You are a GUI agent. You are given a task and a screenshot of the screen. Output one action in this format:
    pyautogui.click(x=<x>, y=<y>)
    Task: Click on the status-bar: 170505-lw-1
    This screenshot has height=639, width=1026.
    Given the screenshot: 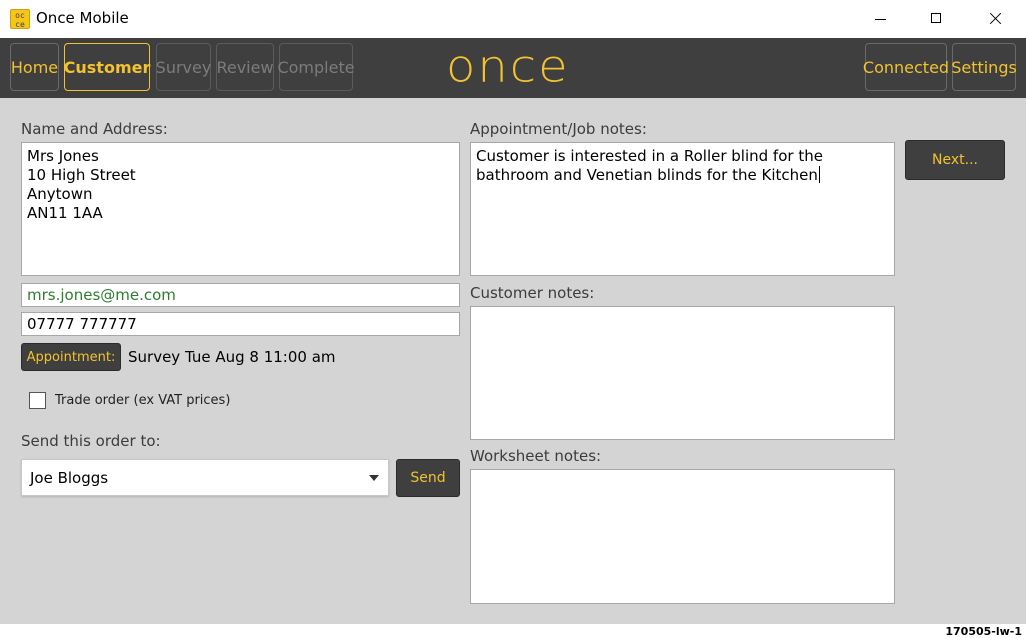 What is the action you would take?
    pyautogui.click(x=513, y=631)
    